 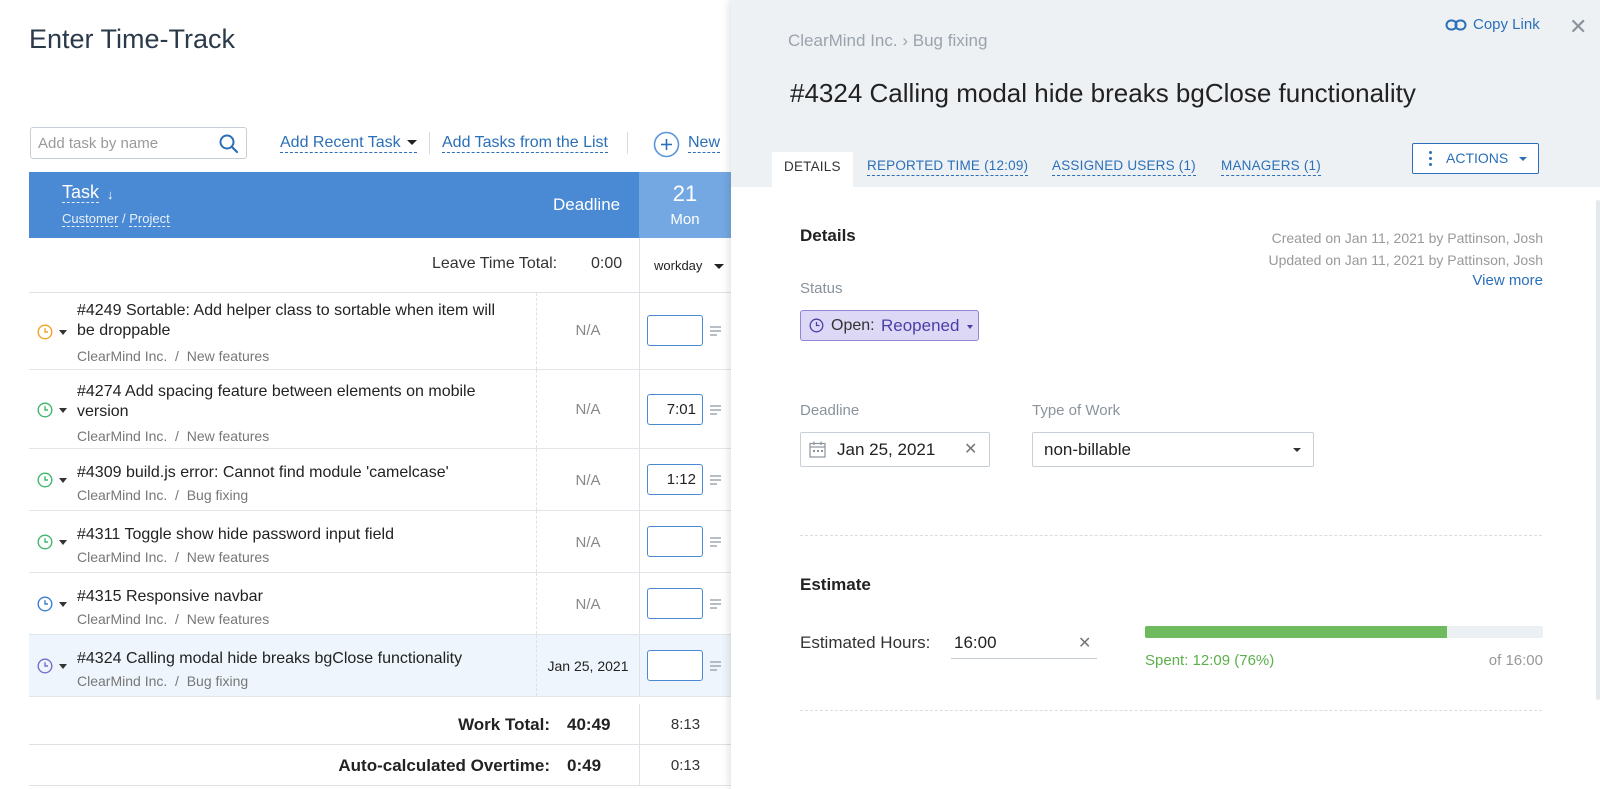 What do you see at coordinates (297, 597) in the screenshot?
I see `task-title: #4315 Responsive navbar` at bounding box center [297, 597].